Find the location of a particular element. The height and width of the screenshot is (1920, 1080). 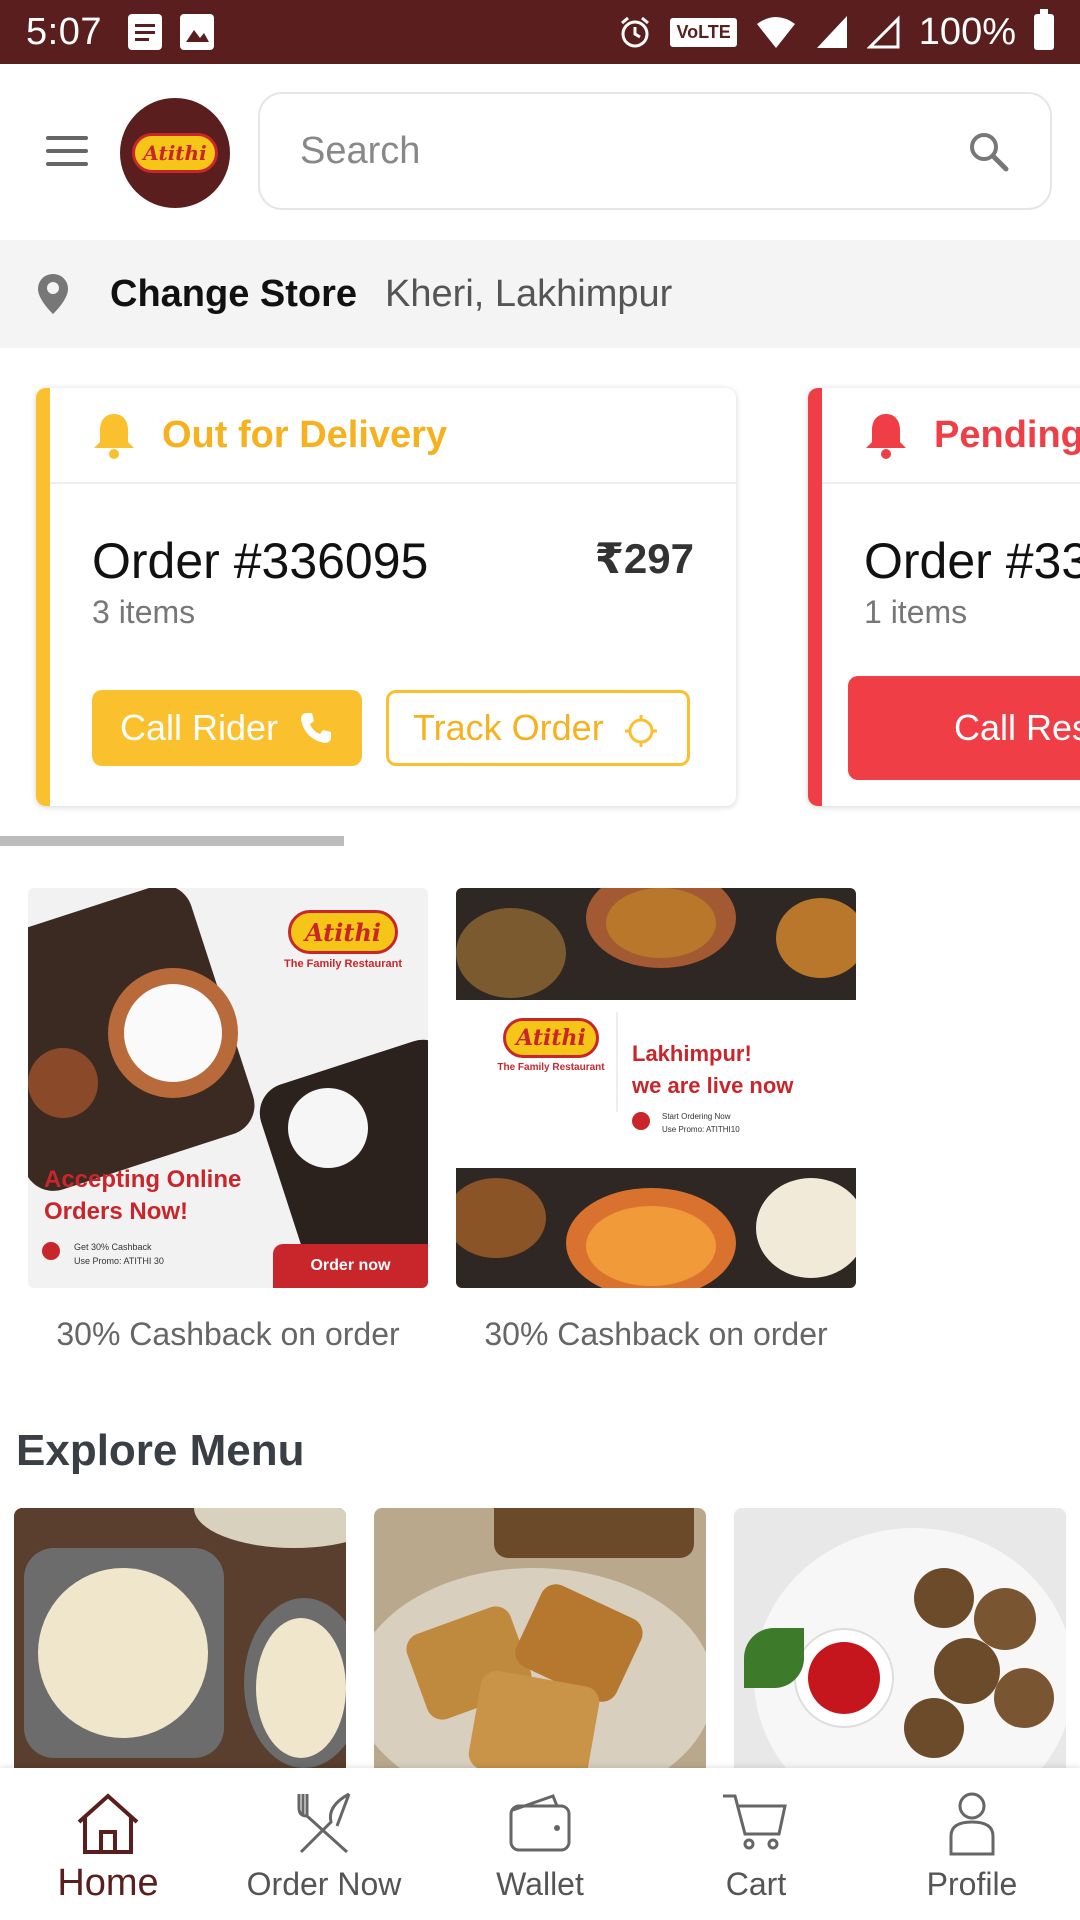

carousel-scroll-indicator is located at coordinates (172, 841).